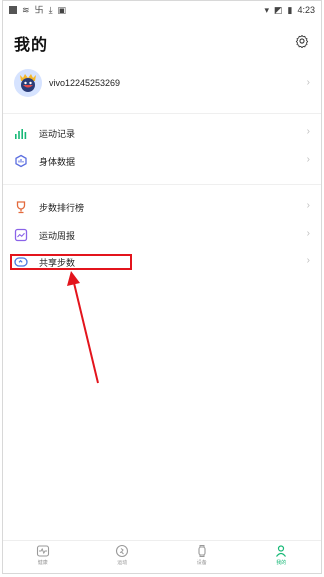 The width and height of the screenshot is (324, 577). I want to click on gear-icon, so click(302, 41).